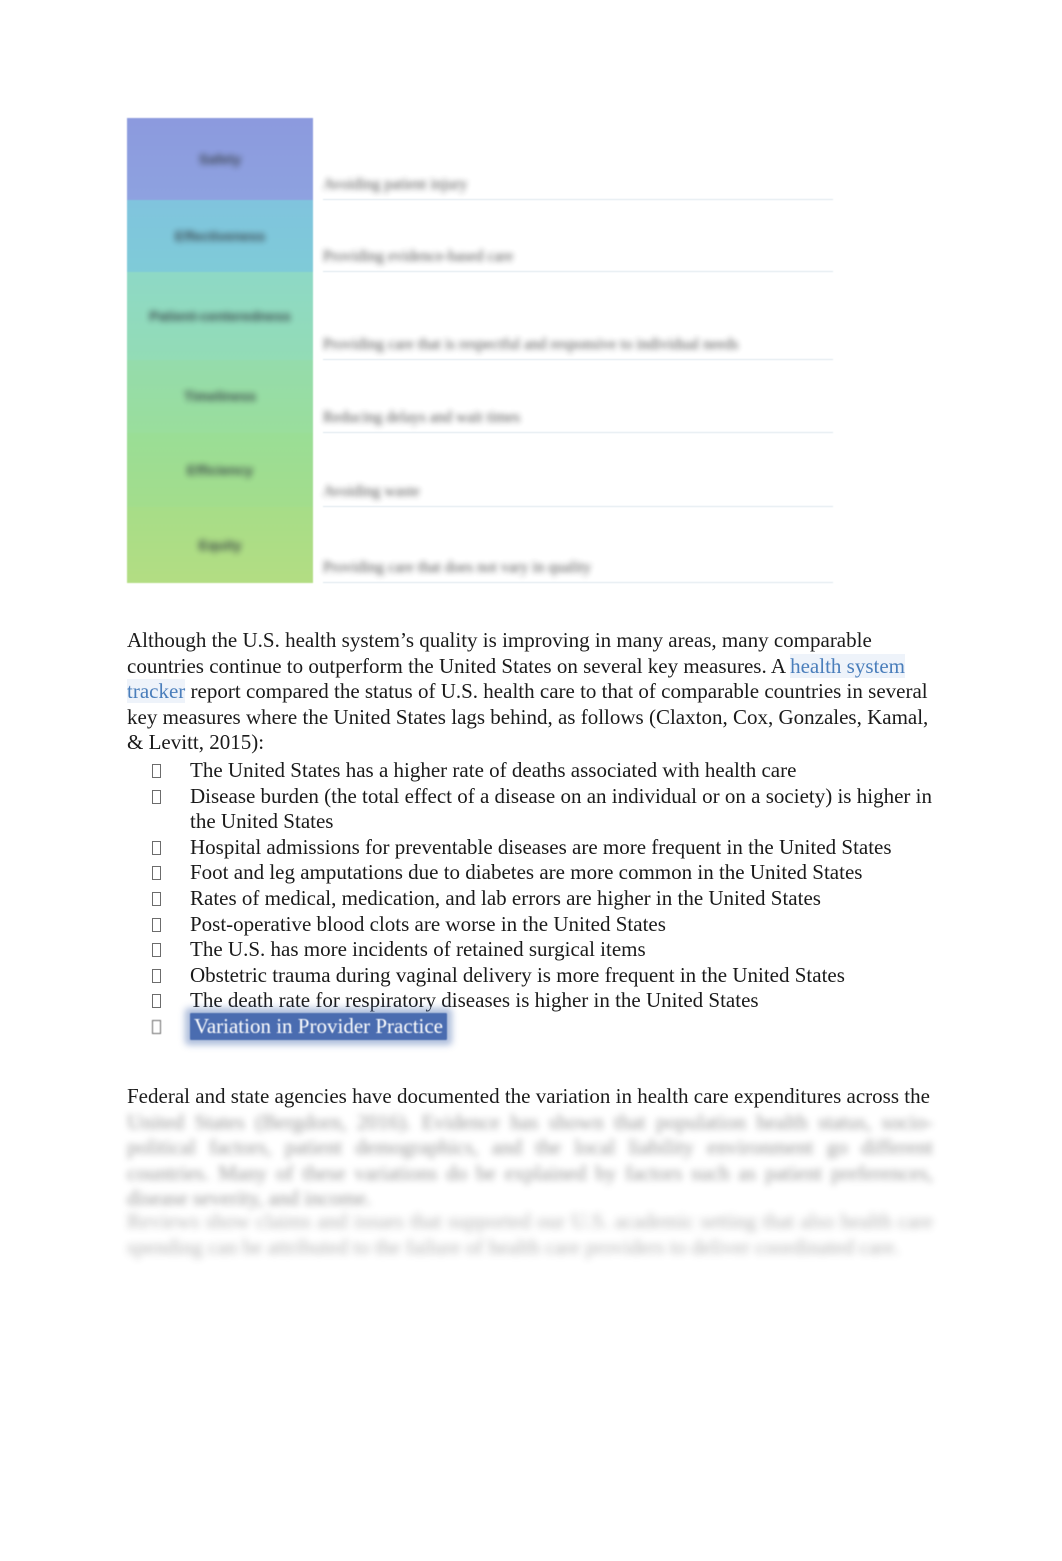 This screenshot has height=1561, width=1062. I want to click on table-cell-domain: Patient-centeredness, so click(220, 316).